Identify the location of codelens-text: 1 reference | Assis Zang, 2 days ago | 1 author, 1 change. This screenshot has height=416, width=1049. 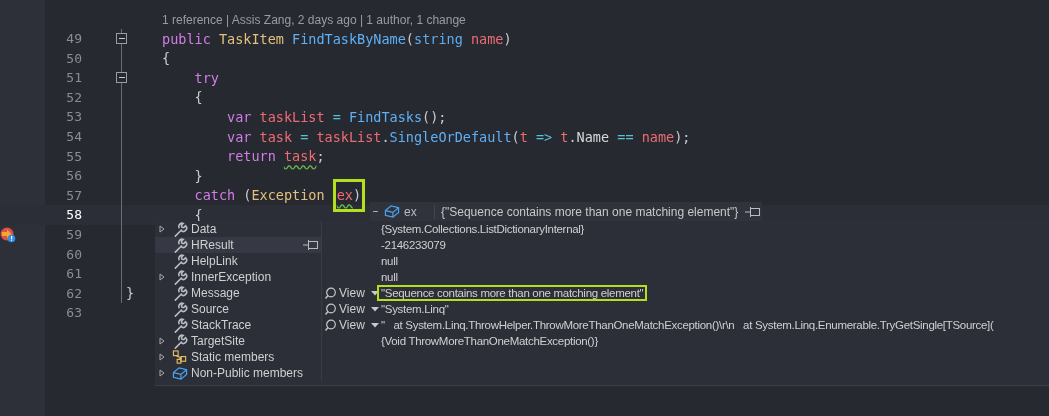
(314, 19).